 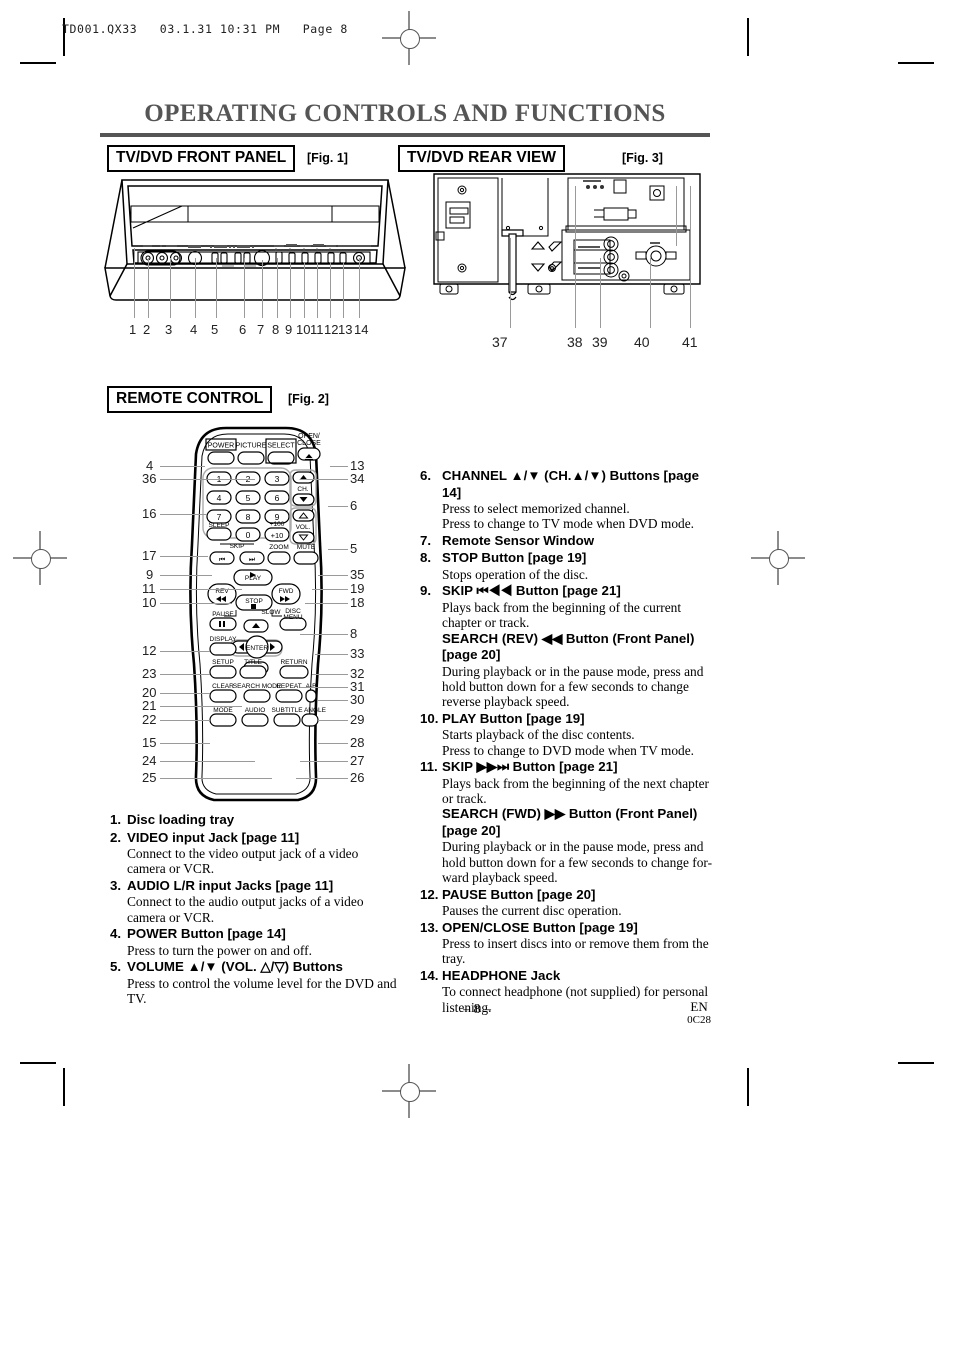 I want to click on manual-item-title: Disc loading tray, so click(x=181, y=819).